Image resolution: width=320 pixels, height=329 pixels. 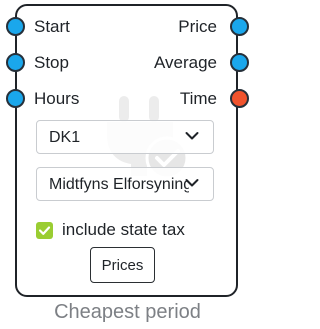 I want to click on output-label-price: Price, so click(x=197, y=26).